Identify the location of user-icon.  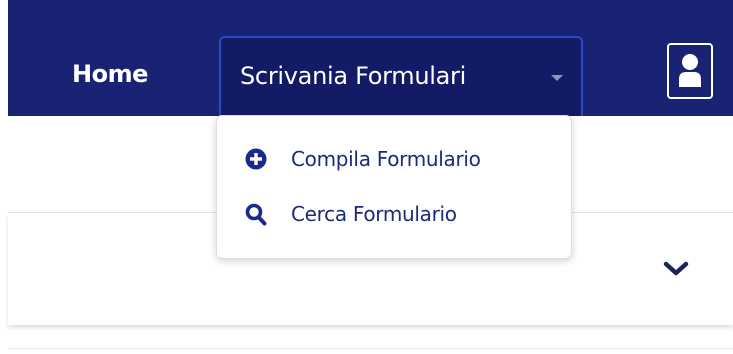
(690, 70).